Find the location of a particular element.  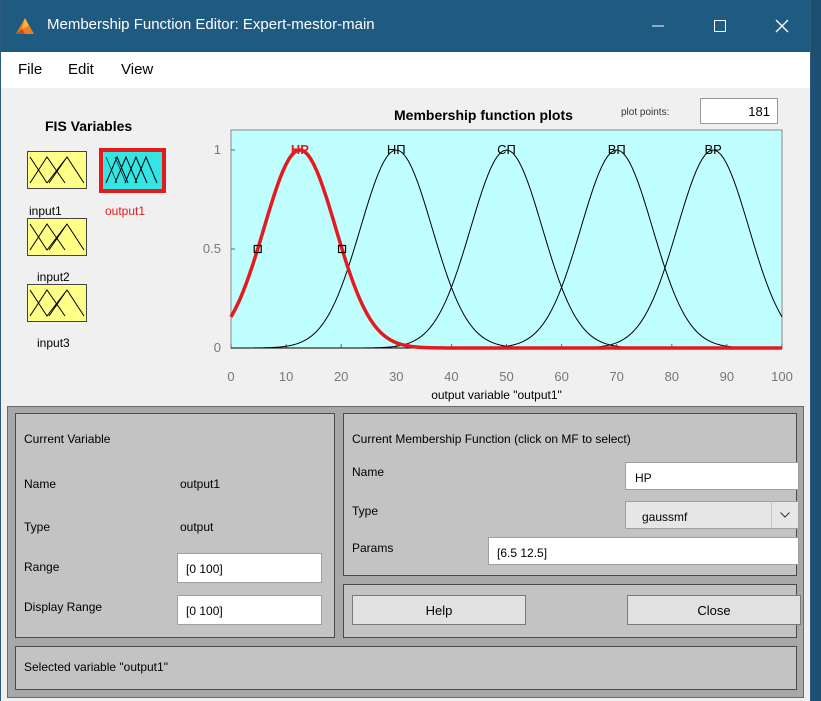

x-tick-label: 50 is located at coordinates (506, 376).